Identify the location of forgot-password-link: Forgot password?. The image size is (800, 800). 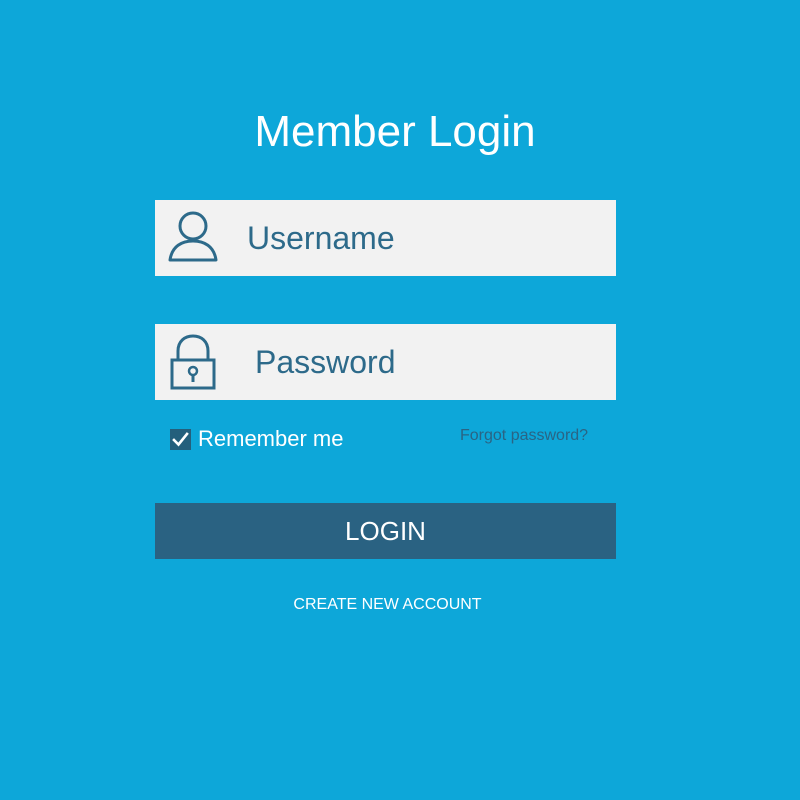
(524, 436).